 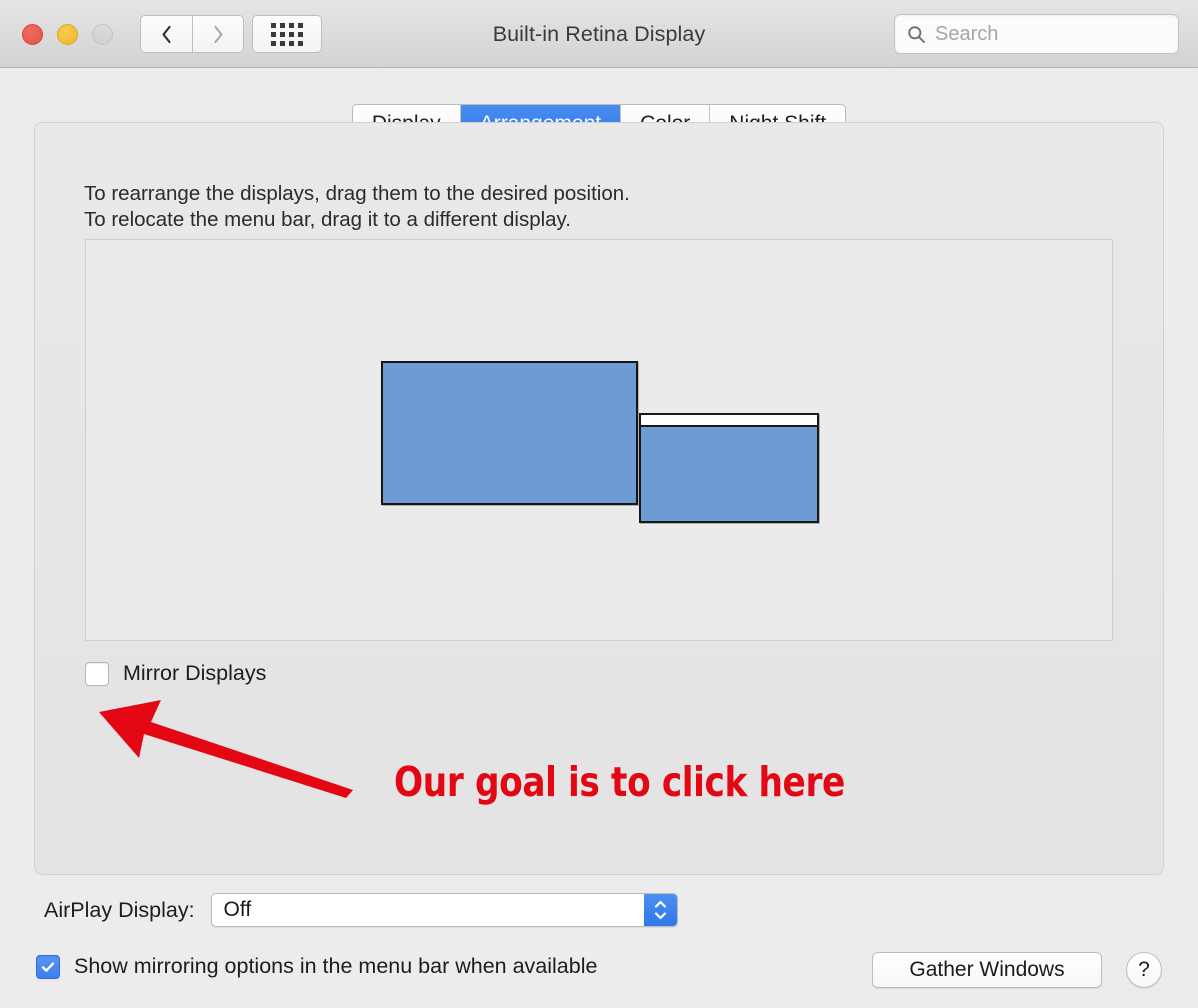 I want to click on mirror-displays-row: Mirror Displays, so click(x=175, y=673).